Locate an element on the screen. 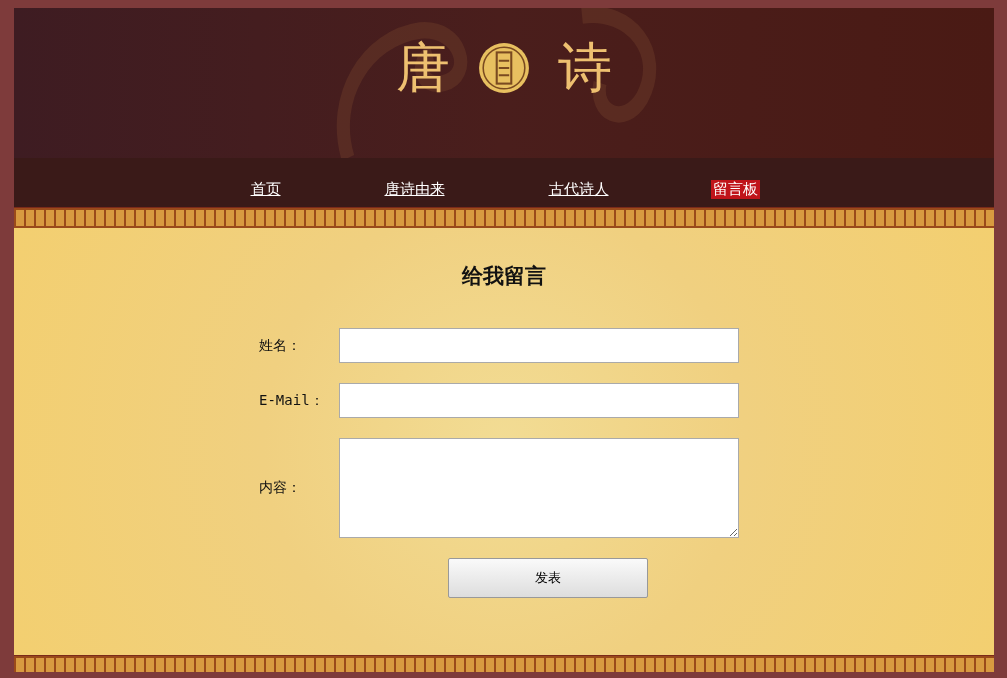 Image resolution: width=1007 pixels, height=678 pixels. textarea-field is located at coordinates (539, 488).